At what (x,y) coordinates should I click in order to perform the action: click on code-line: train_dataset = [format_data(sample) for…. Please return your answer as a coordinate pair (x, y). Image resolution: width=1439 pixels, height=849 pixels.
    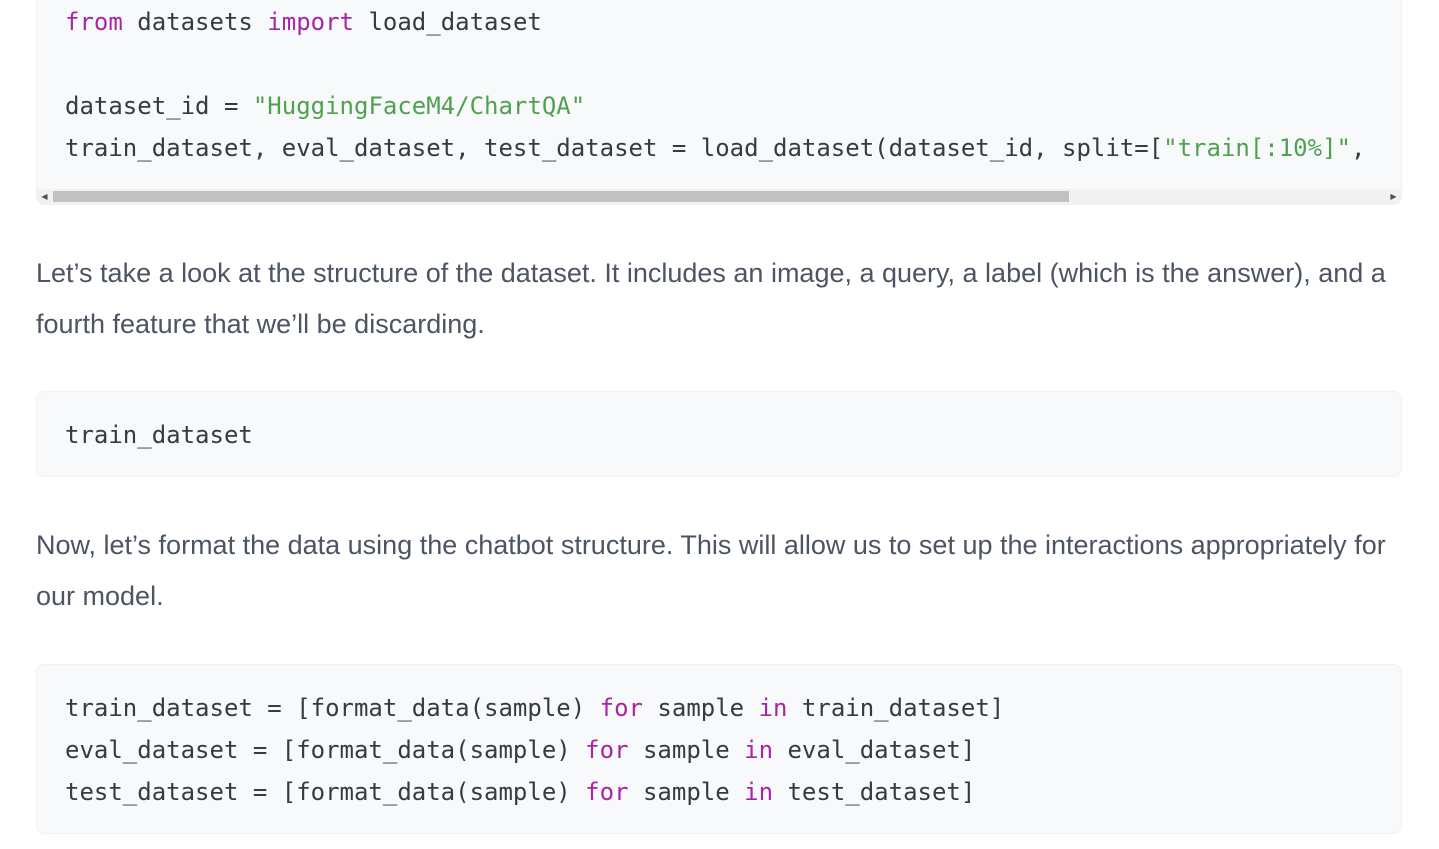
    Looking at the image, I should click on (534, 708).